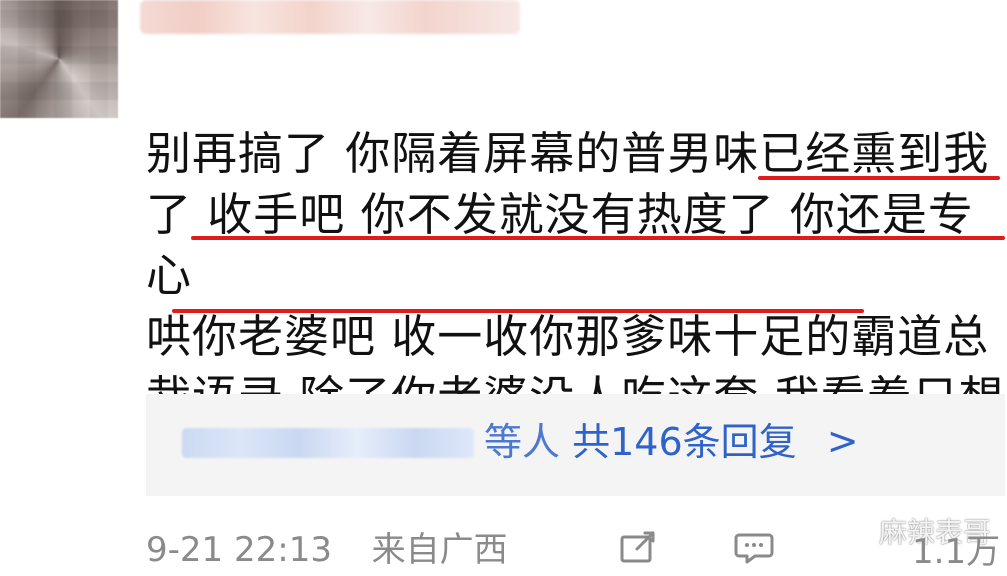 The width and height of the screenshot is (1007, 576). What do you see at coordinates (330, 17) in the screenshot?
I see `username-blurred` at bounding box center [330, 17].